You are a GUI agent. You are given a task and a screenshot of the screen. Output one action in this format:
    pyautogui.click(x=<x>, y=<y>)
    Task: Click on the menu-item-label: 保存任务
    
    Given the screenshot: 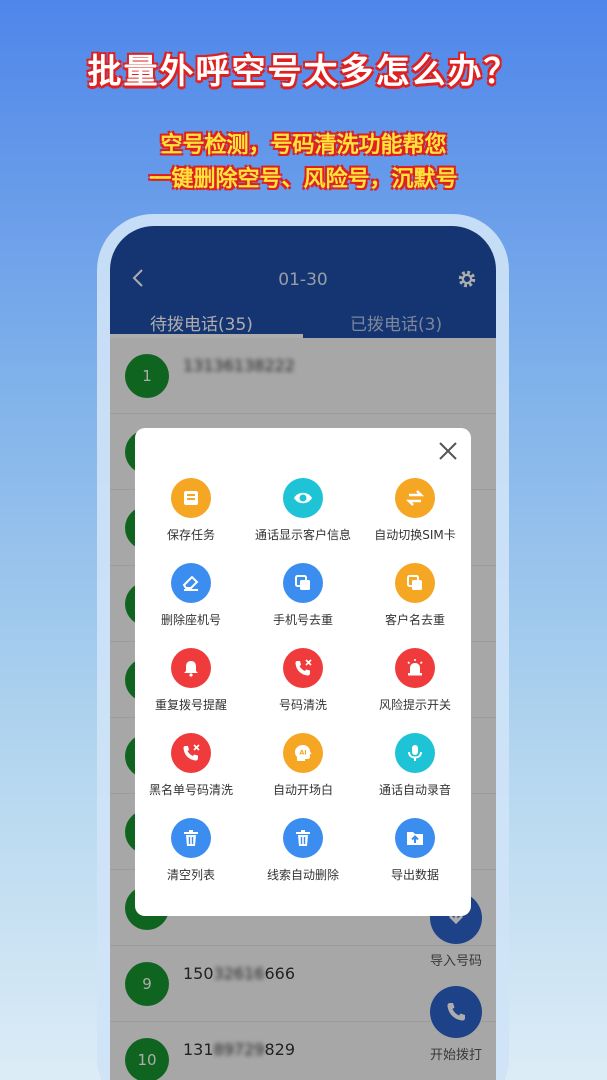 What is the action you would take?
    pyautogui.click(x=190, y=535)
    